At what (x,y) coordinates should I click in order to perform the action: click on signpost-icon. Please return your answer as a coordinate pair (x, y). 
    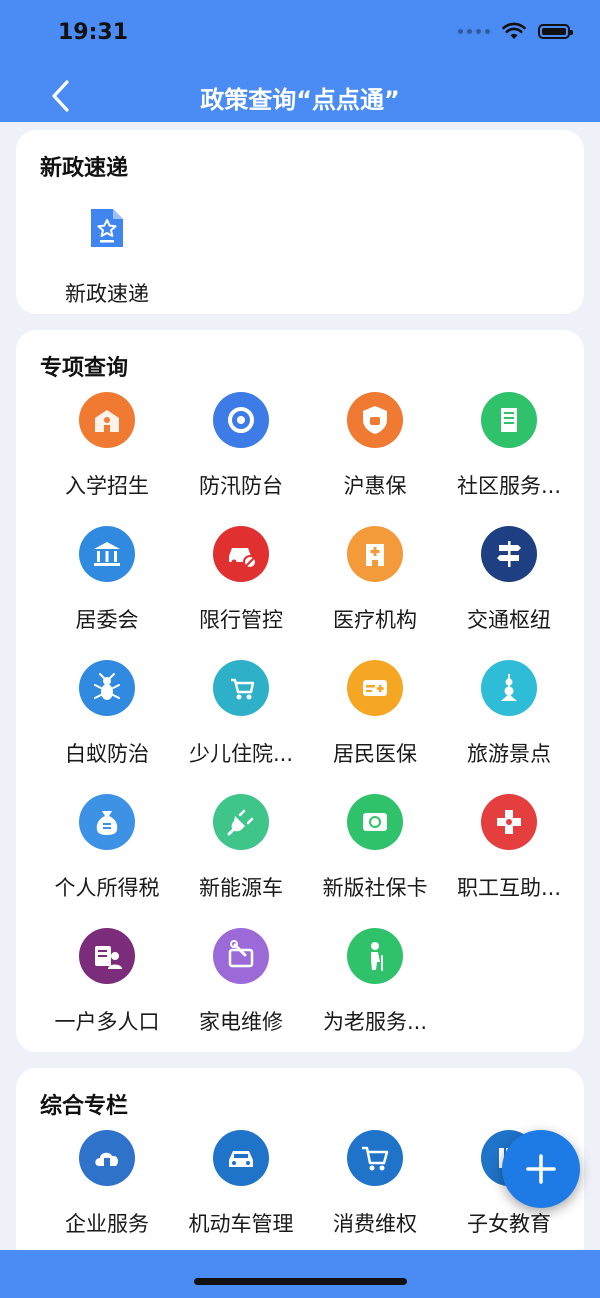
    Looking at the image, I should click on (509, 554).